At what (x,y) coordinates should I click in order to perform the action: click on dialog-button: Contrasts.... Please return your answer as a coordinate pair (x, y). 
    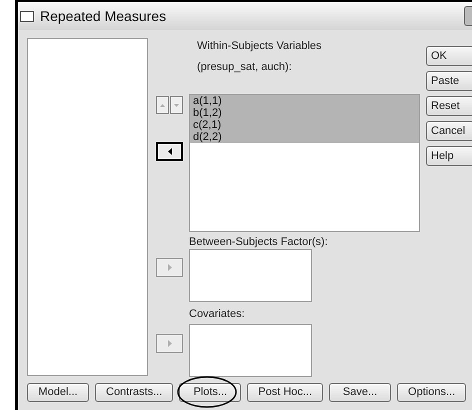
    Looking at the image, I should click on (134, 392).